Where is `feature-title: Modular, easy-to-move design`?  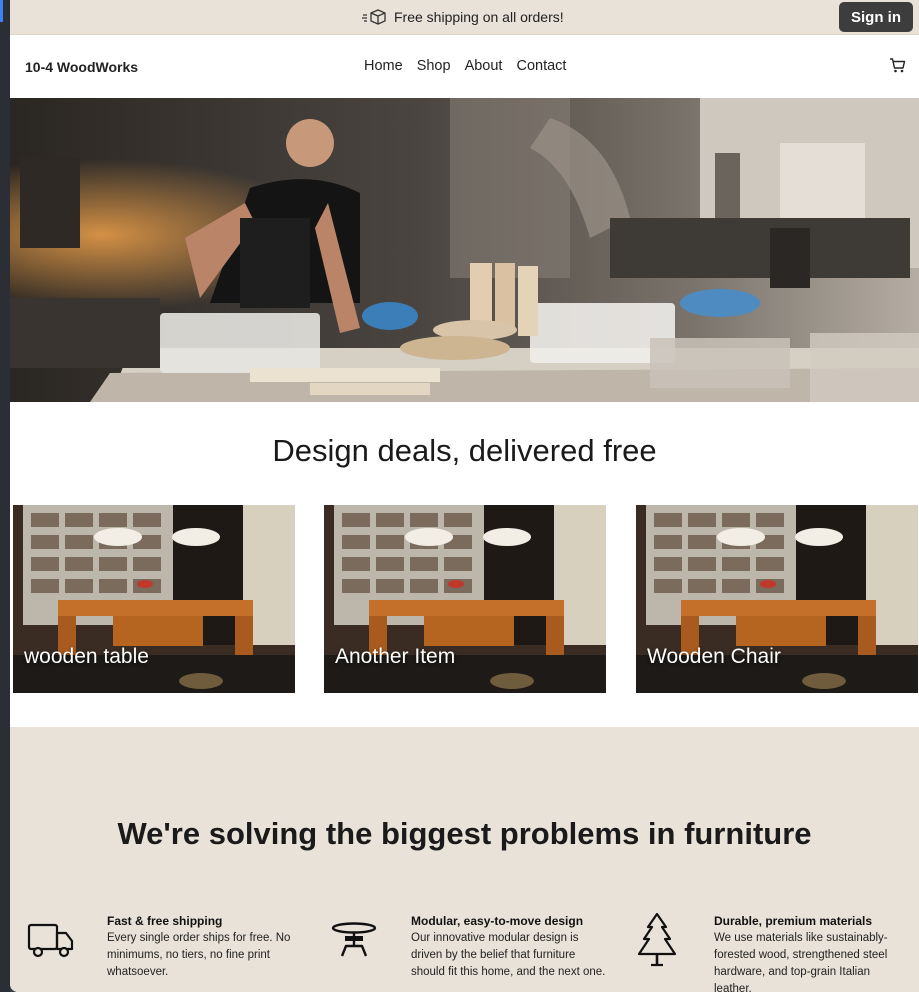
feature-title: Modular, easy-to-move design is located at coordinates (497, 921).